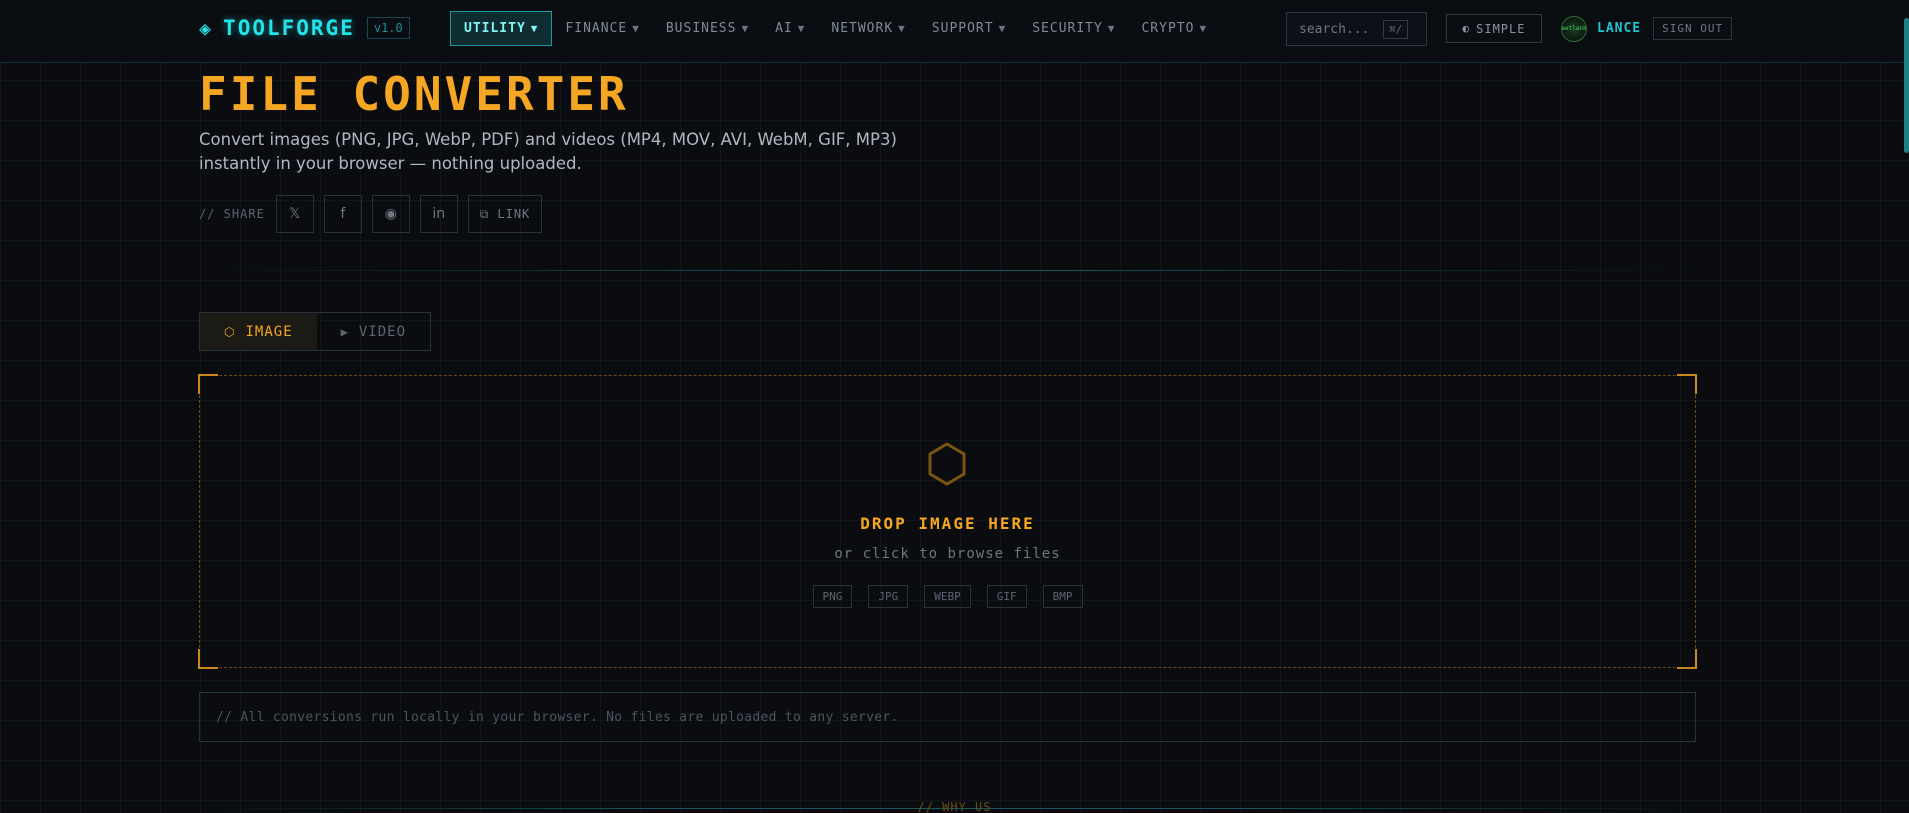  What do you see at coordinates (414, 94) in the screenshot?
I see `page-title: FILE CONVERTER` at bounding box center [414, 94].